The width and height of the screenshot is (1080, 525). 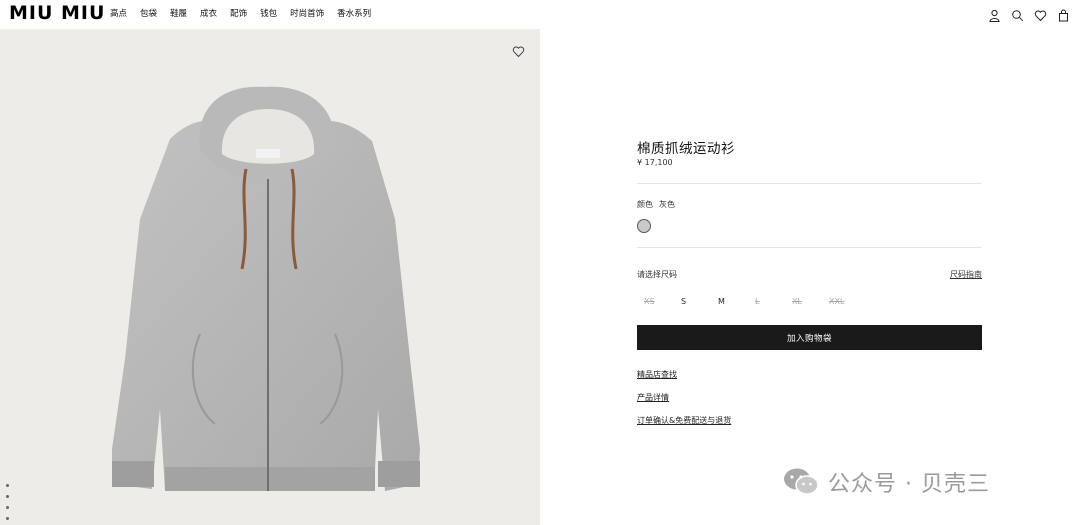 What do you see at coordinates (686, 149) in the screenshot?
I see `product-title: 棉质抓绒运动衫` at bounding box center [686, 149].